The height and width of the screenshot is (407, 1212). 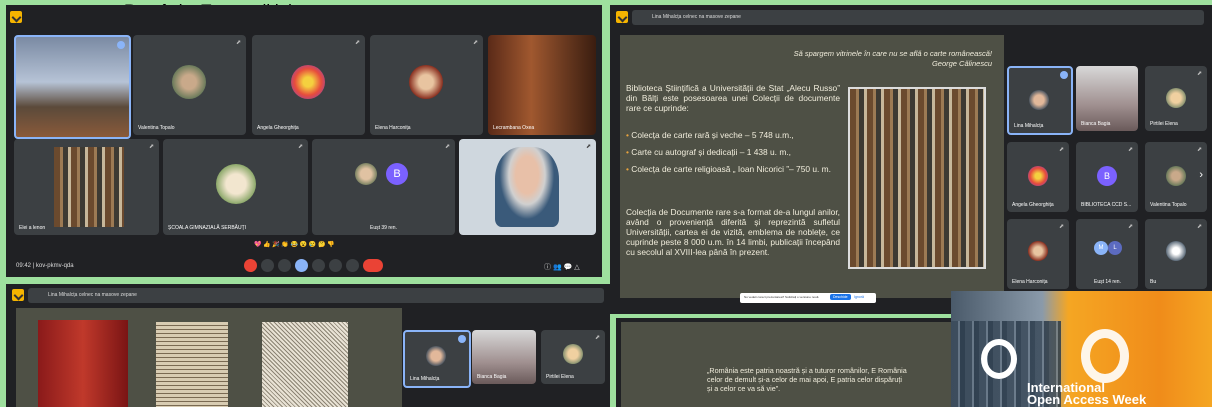 What do you see at coordinates (45, 266) in the screenshot?
I see `meeting-time: 09:42 | kov-pkmv-qda` at bounding box center [45, 266].